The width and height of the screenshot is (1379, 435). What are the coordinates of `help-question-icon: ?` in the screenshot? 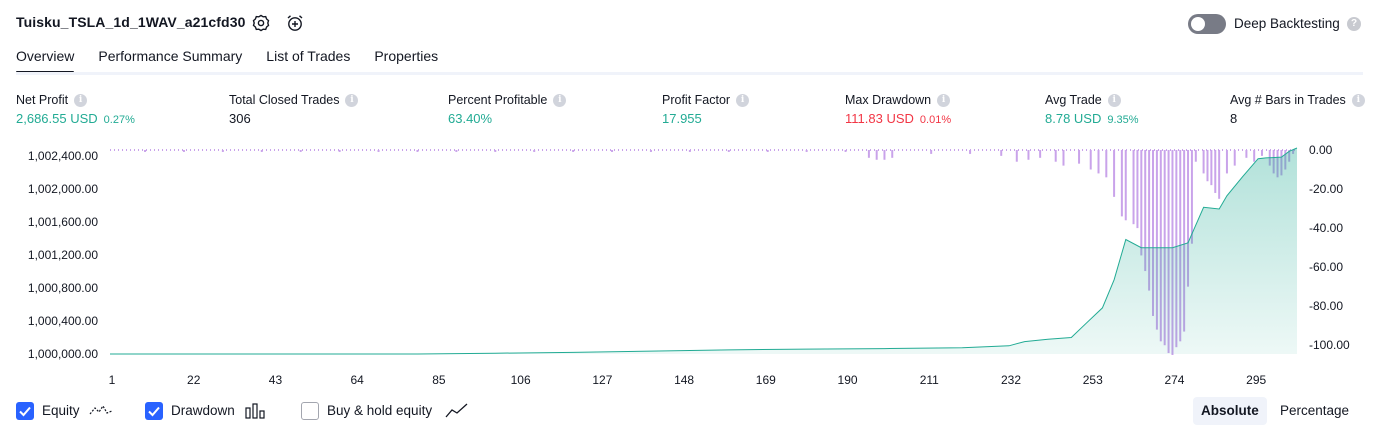 It's located at (1354, 24).